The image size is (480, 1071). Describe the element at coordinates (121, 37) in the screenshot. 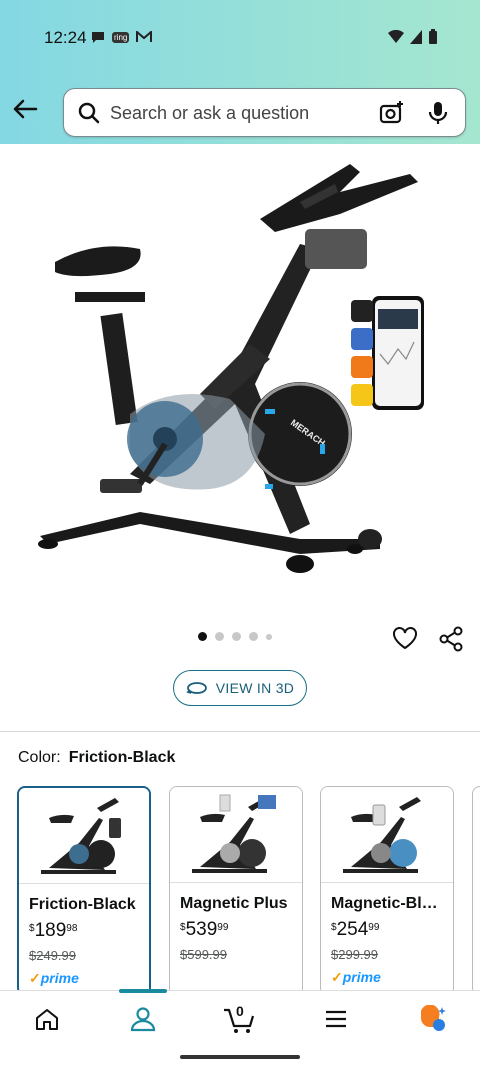

I see `ring-app-icon: ring` at that location.